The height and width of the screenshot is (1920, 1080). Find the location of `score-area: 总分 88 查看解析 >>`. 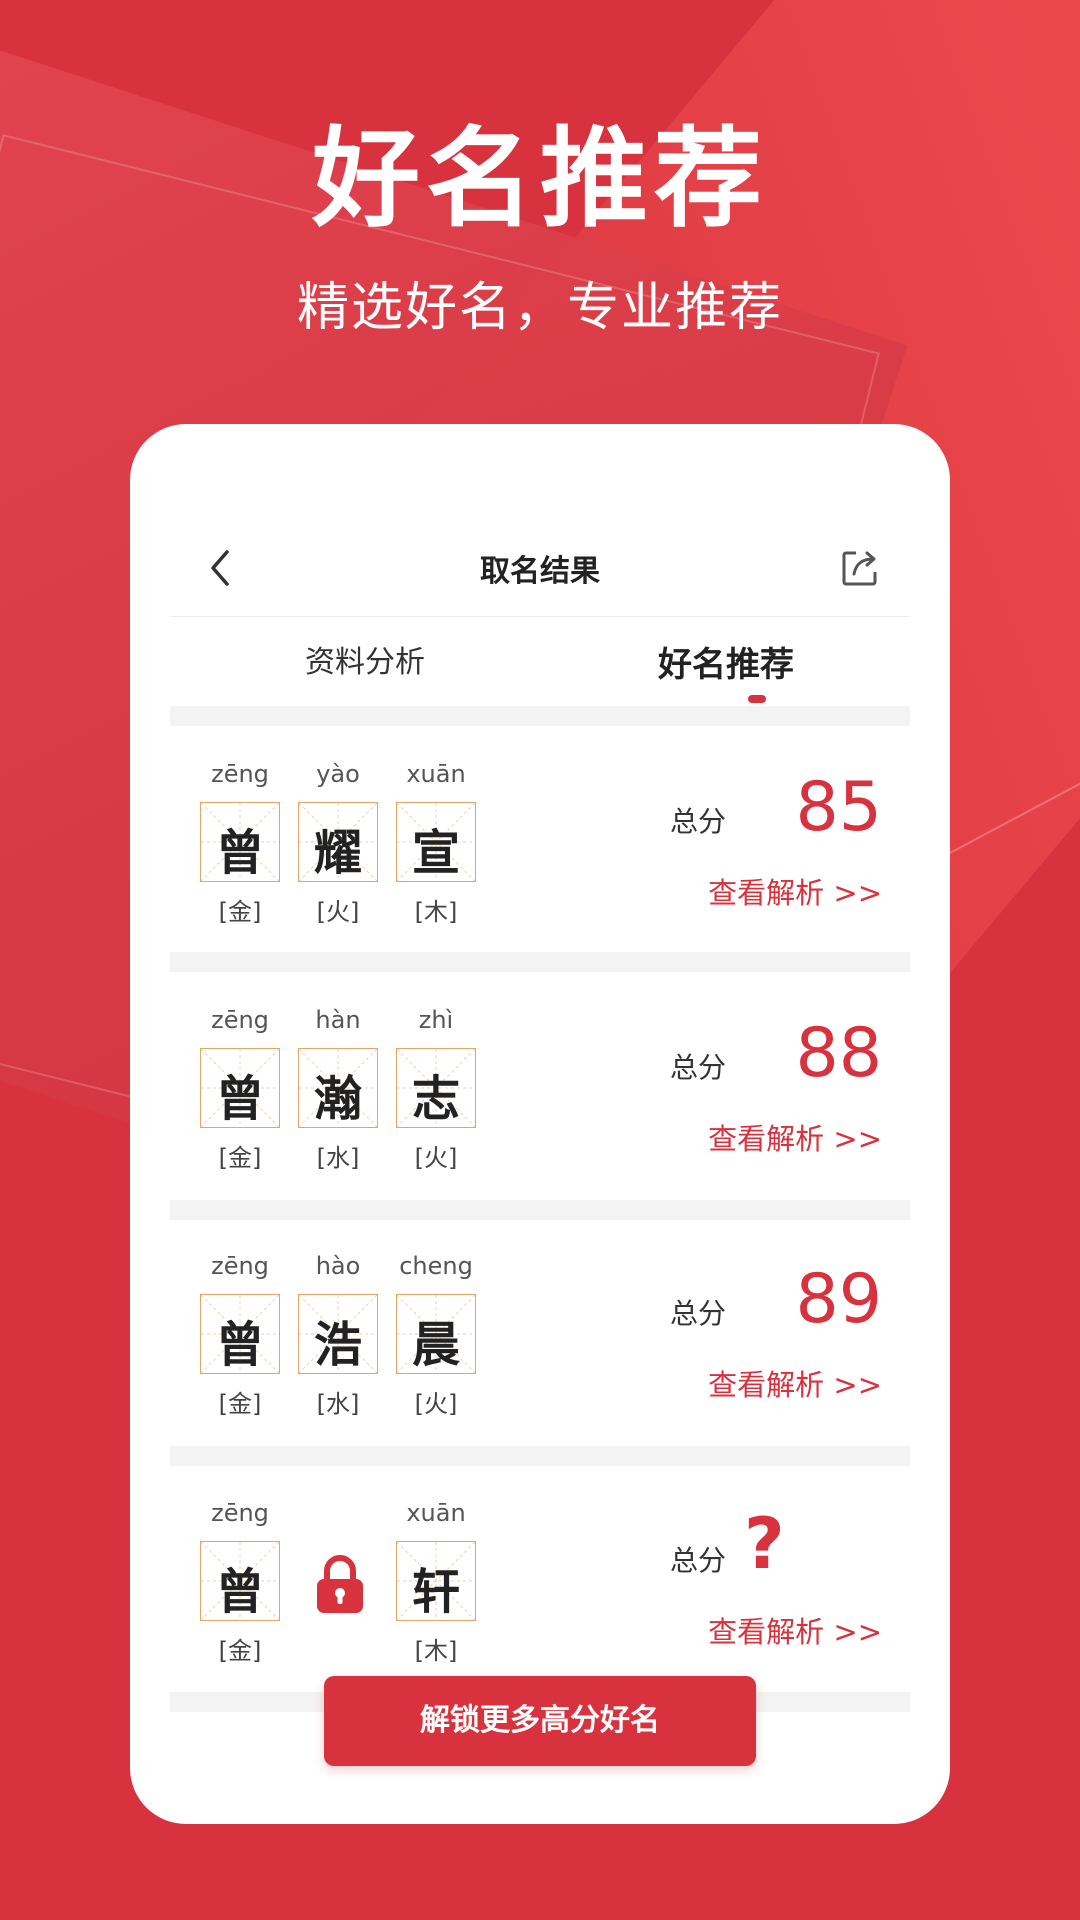

score-area: 总分 88 查看解析 >> is located at coordinates (772, 1085).